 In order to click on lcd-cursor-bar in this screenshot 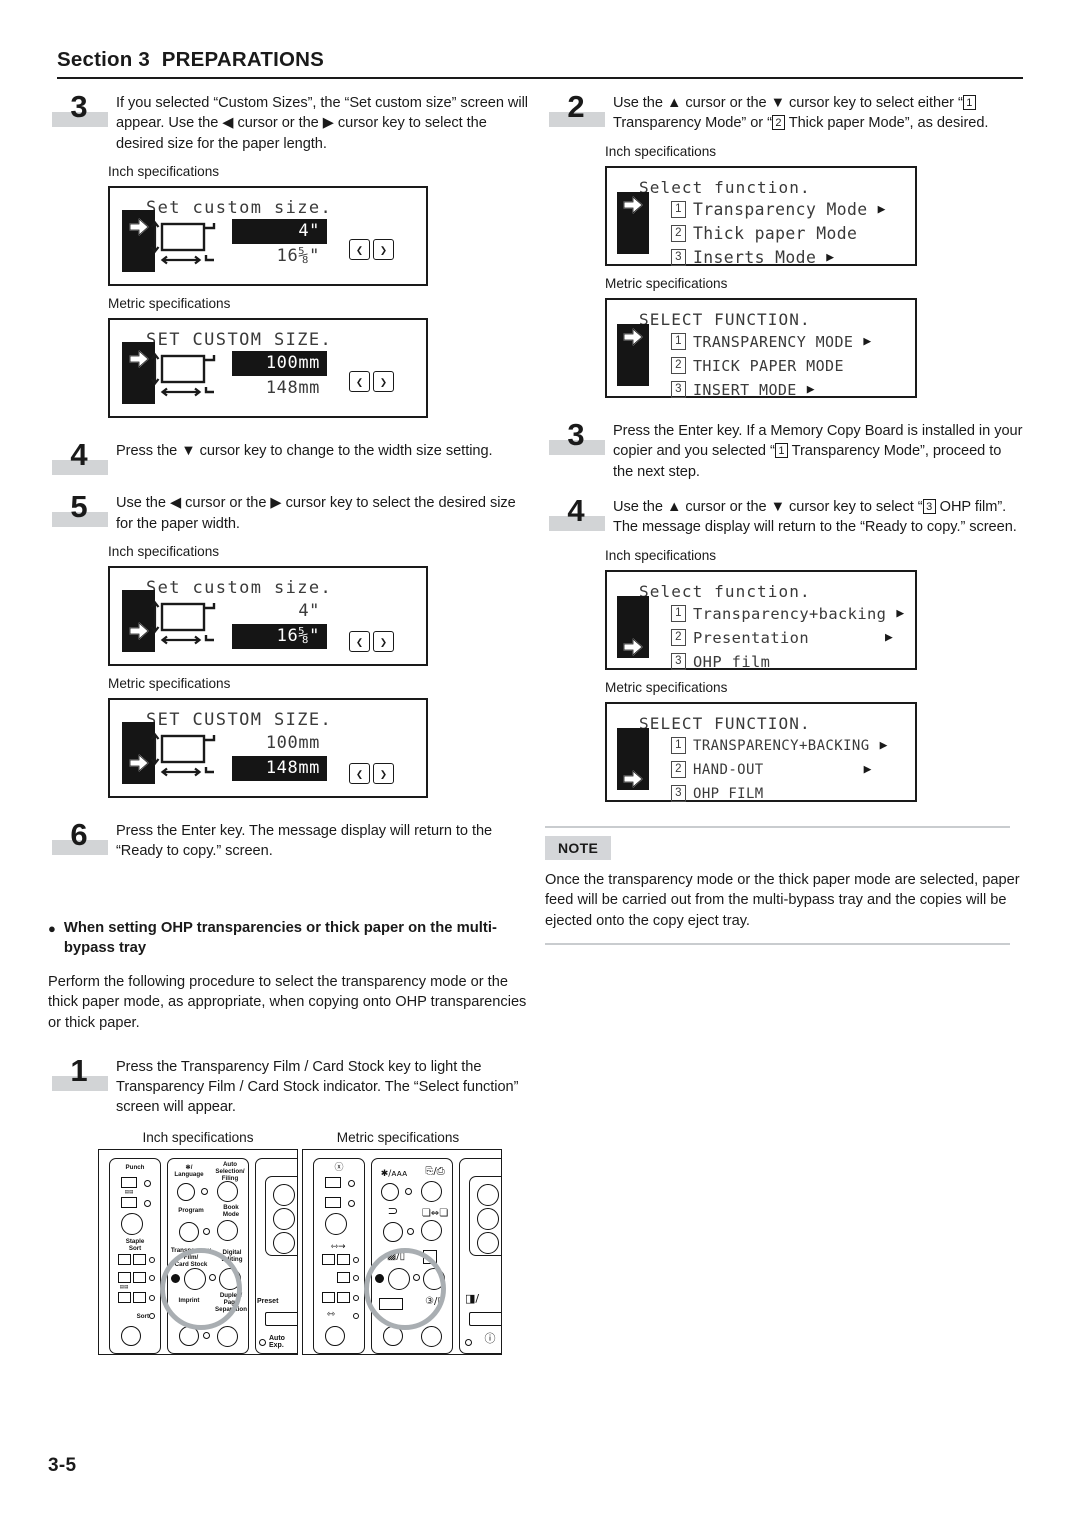, I will do `click(633, 222)`.